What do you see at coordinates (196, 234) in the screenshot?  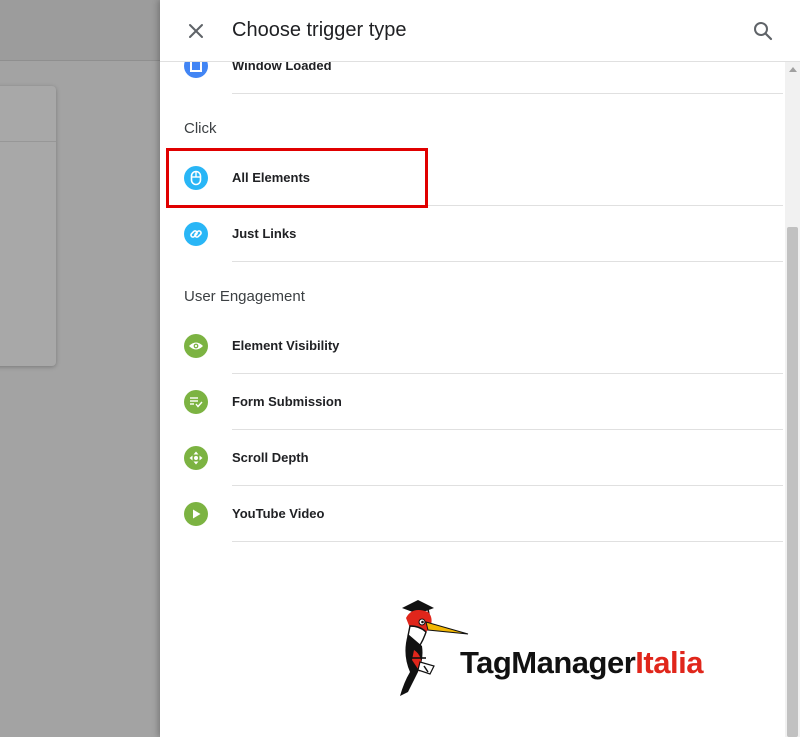 I see `link-icon` at bounding box center [196, 234].